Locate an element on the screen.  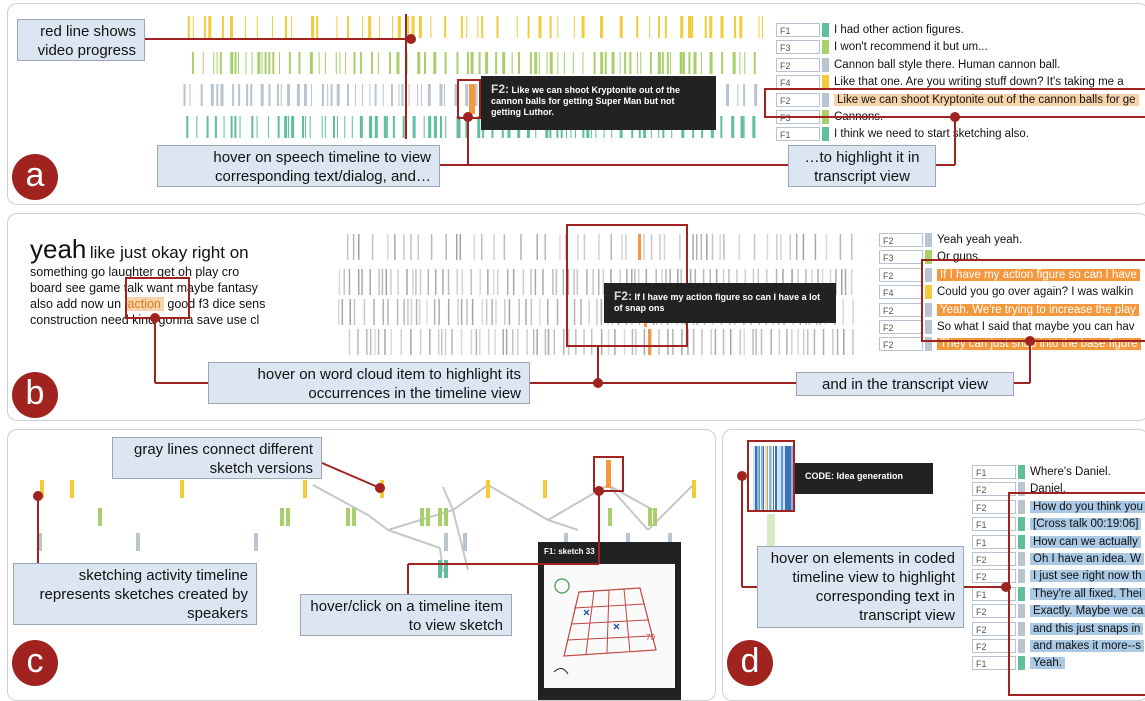
word-cloud-line1: like just okay right on is located at coordinates (169, 252).